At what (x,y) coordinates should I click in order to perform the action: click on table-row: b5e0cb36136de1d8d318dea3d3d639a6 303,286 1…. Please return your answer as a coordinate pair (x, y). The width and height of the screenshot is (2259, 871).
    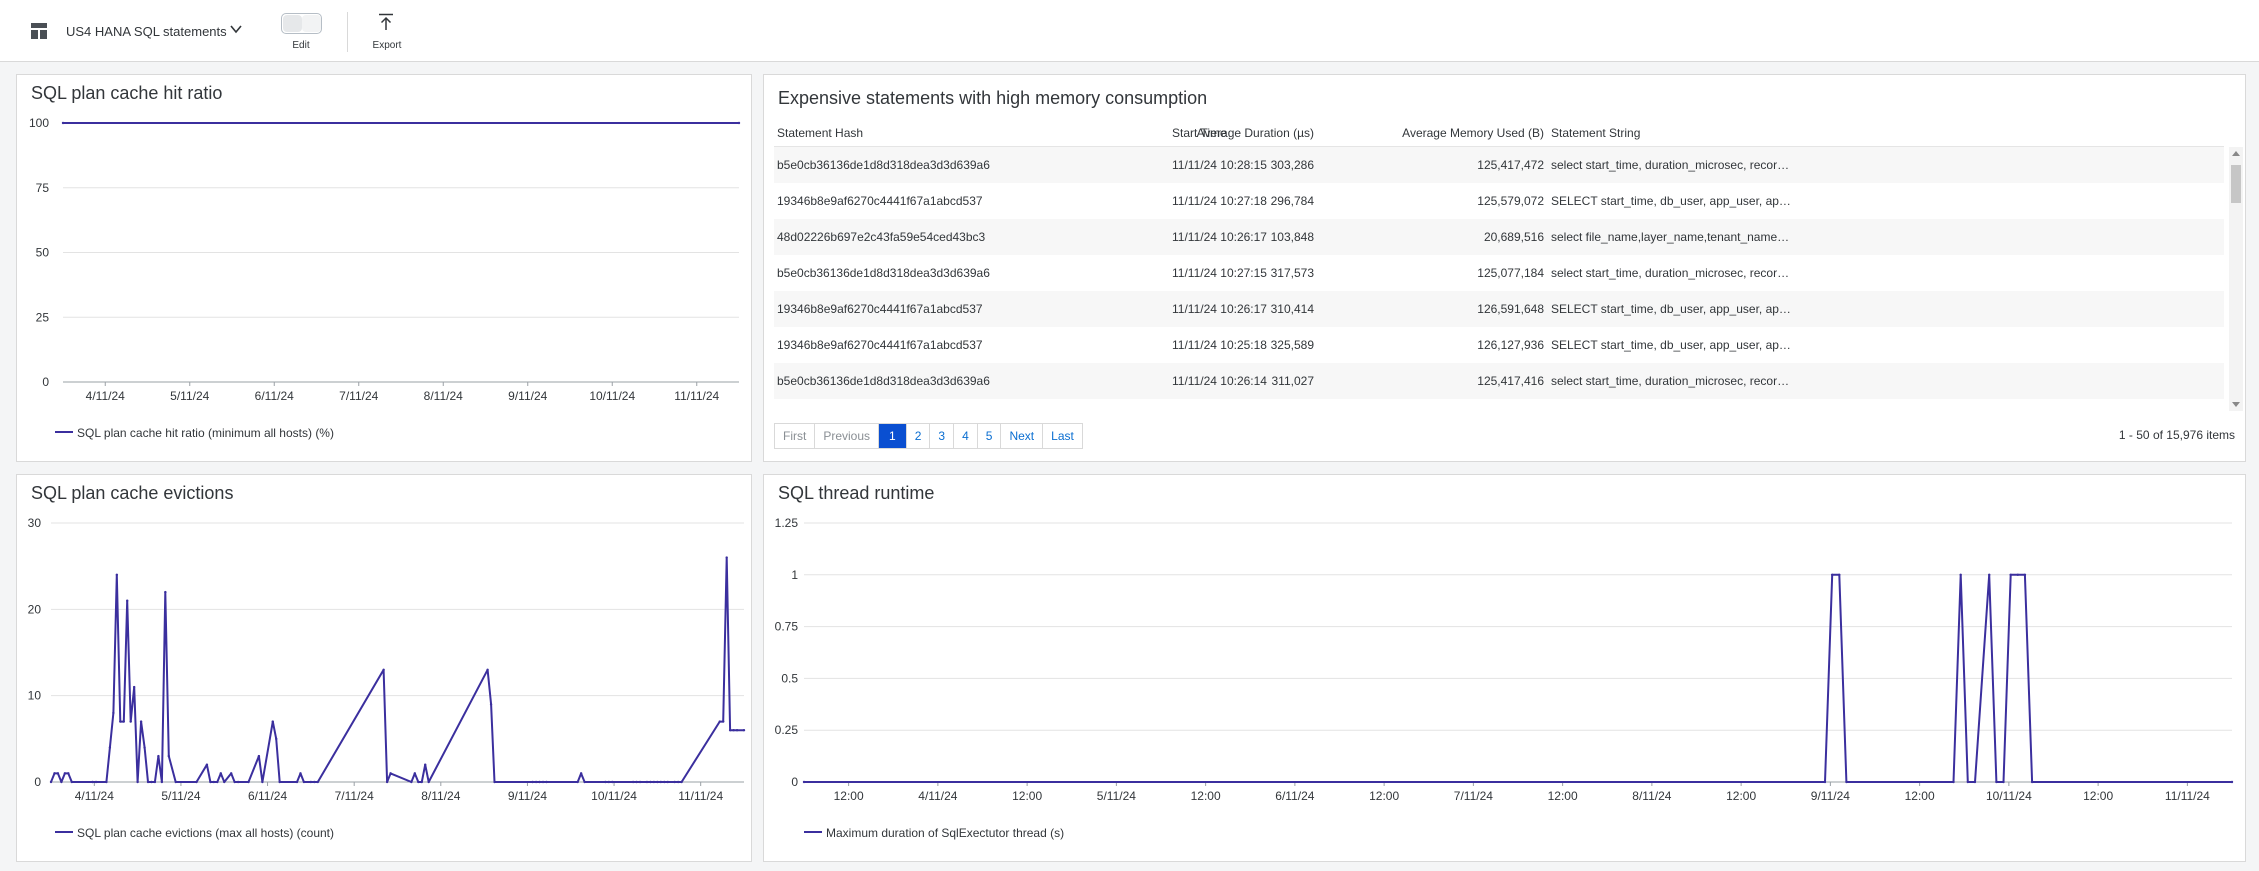
    Looking at the image, I should click on (1499, 165).